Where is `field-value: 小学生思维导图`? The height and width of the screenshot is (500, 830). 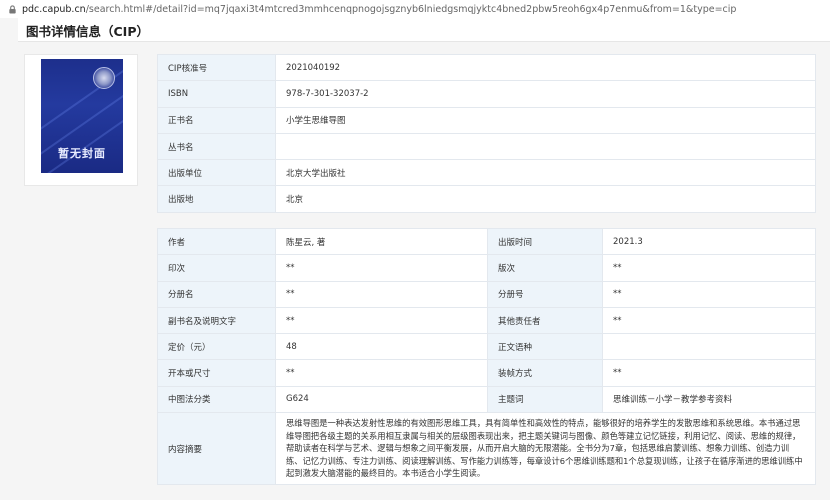
field-value: 小学生思维导图 is located at coordinates (545, 120).